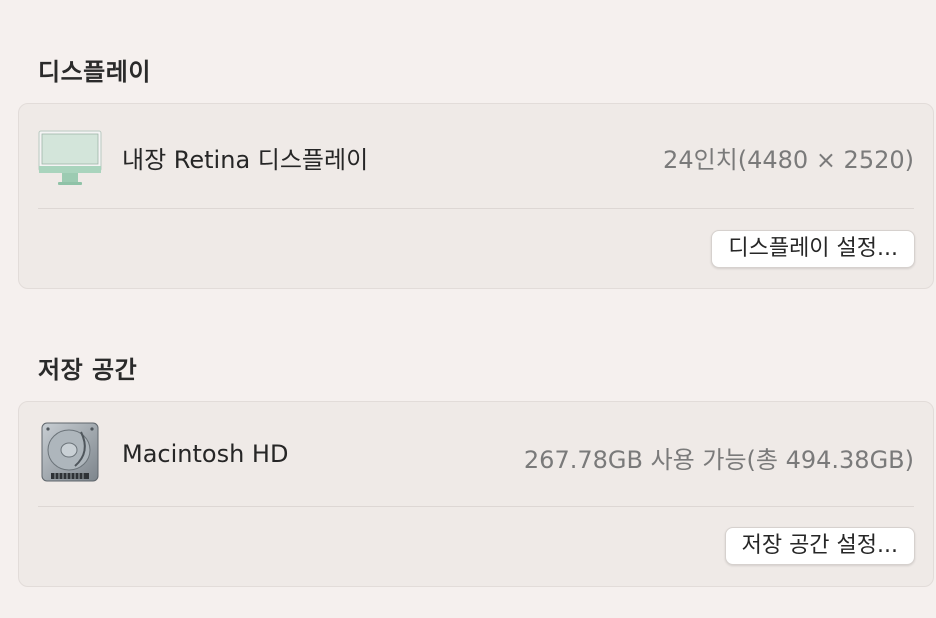  I want to click on storage-divider, so click(476, 506).